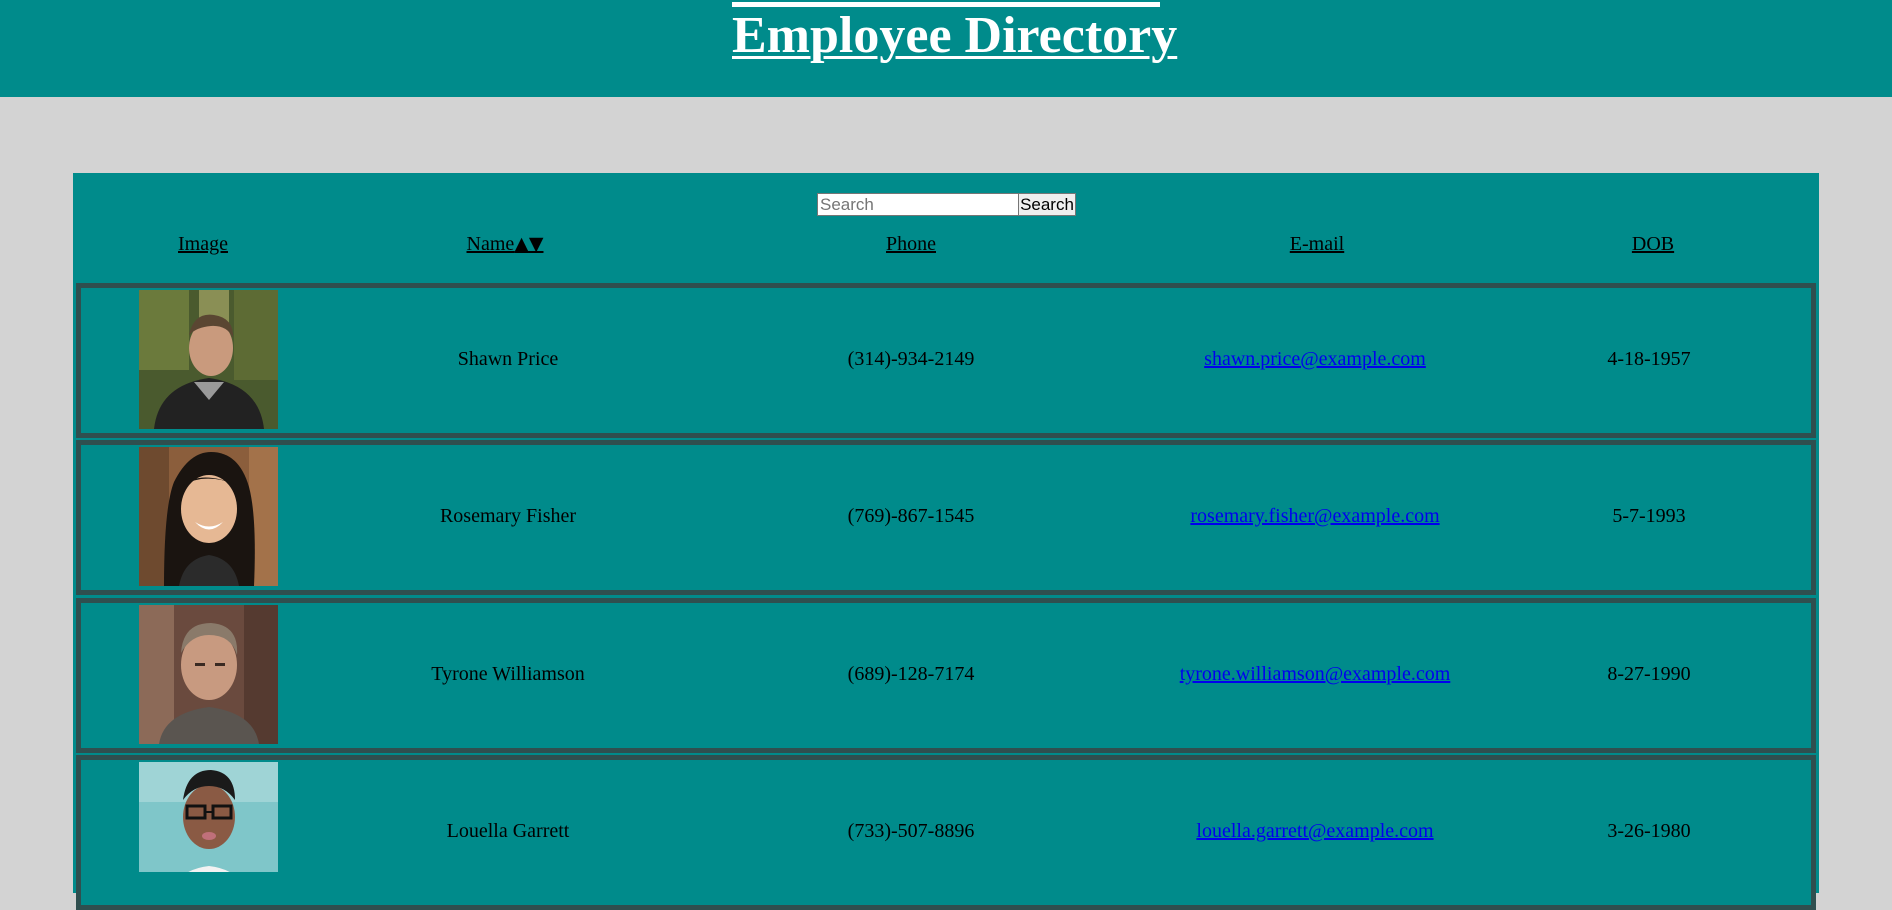 Image resolution: width=1892 pixels, height=910 pixels. I want to click on column-header-name-label: Name, so click(490, 244).